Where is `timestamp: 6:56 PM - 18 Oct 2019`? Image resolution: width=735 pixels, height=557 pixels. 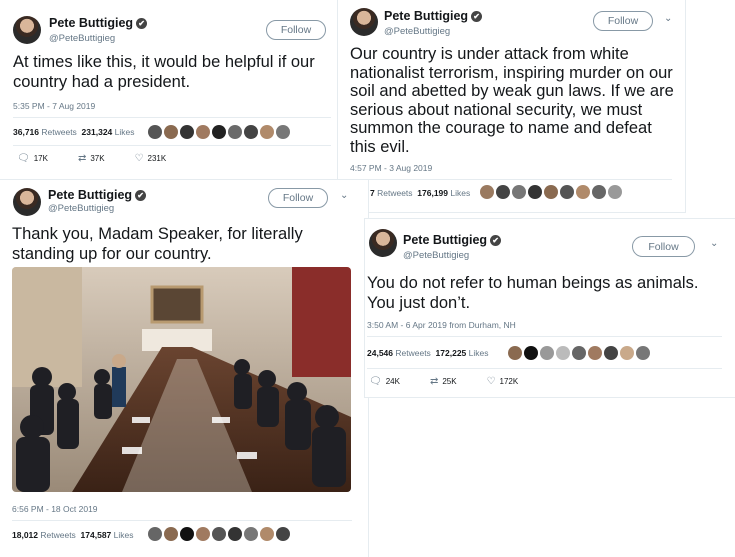 timestamp: 6:56 PM - 18 Oct 2019 is located at coordinates (55, 509).